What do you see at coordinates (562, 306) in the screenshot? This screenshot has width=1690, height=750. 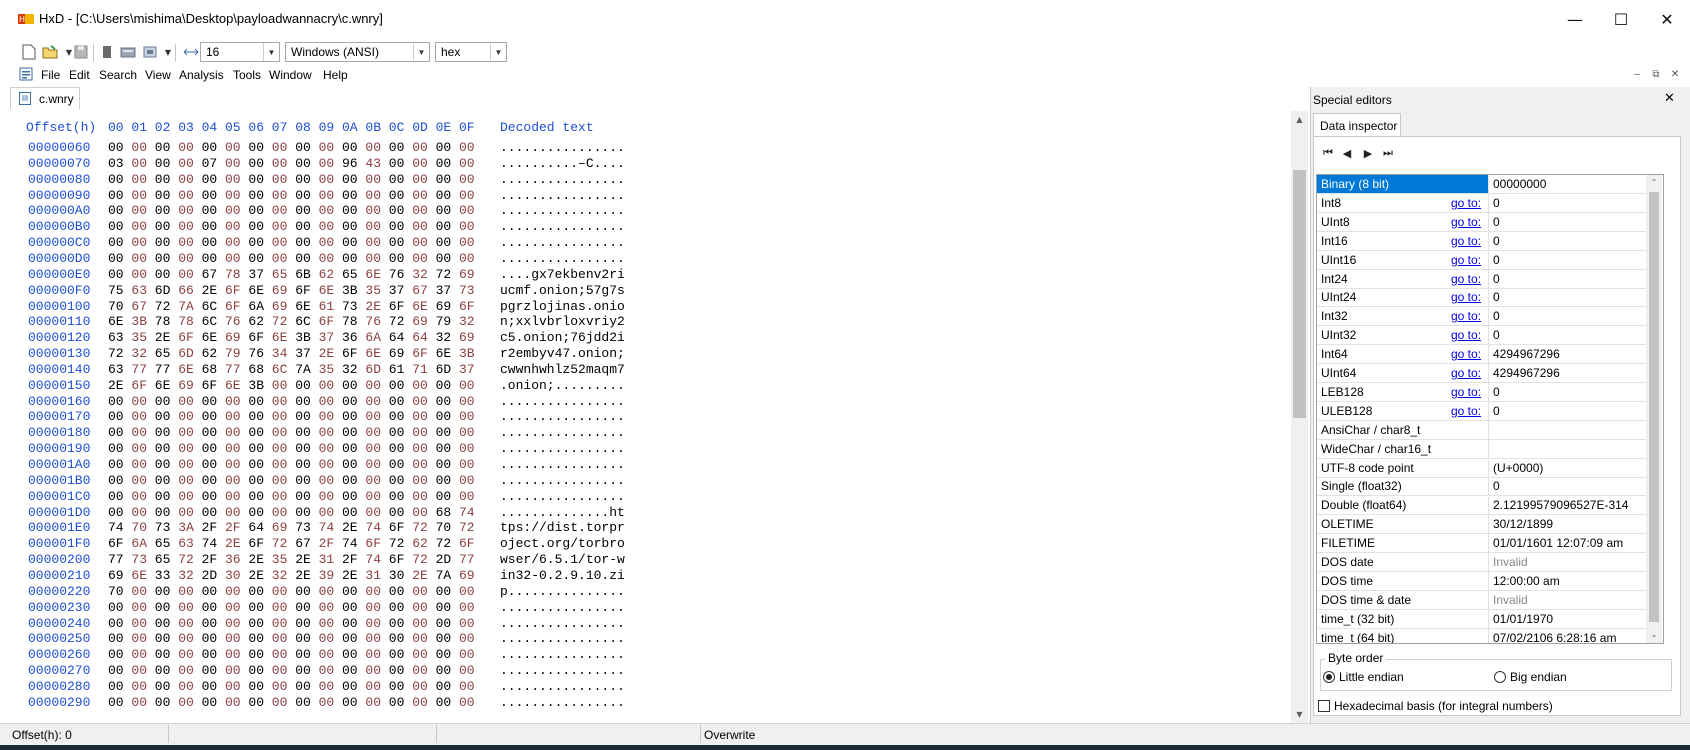 I see `decoded-text: pgrzlojinas.onio` at bounding box center [562, 306].